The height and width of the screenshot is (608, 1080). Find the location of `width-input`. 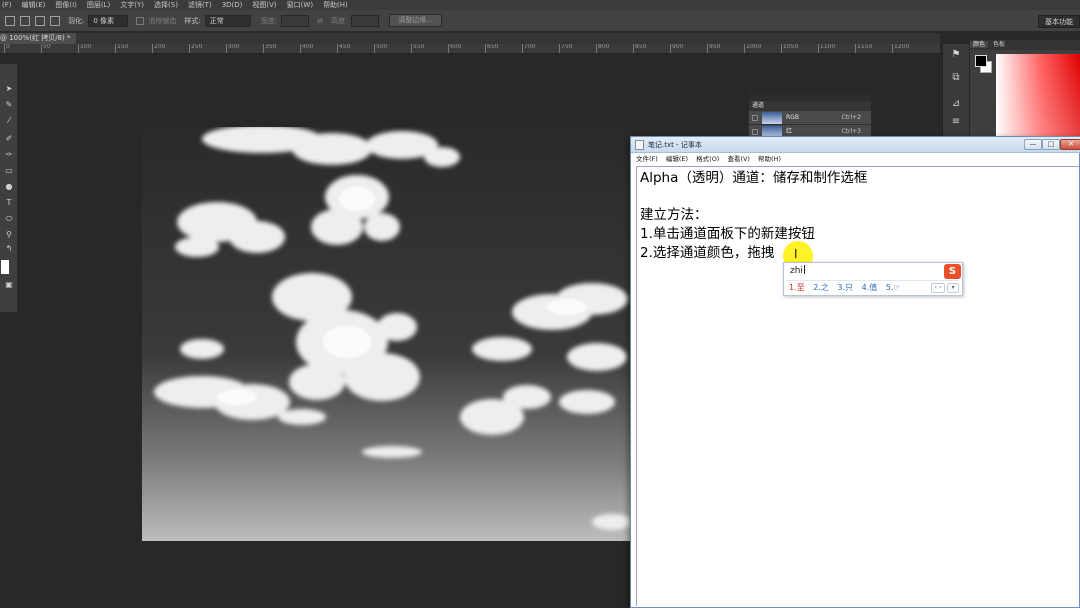

width-input is located at coordinates (295, 20).